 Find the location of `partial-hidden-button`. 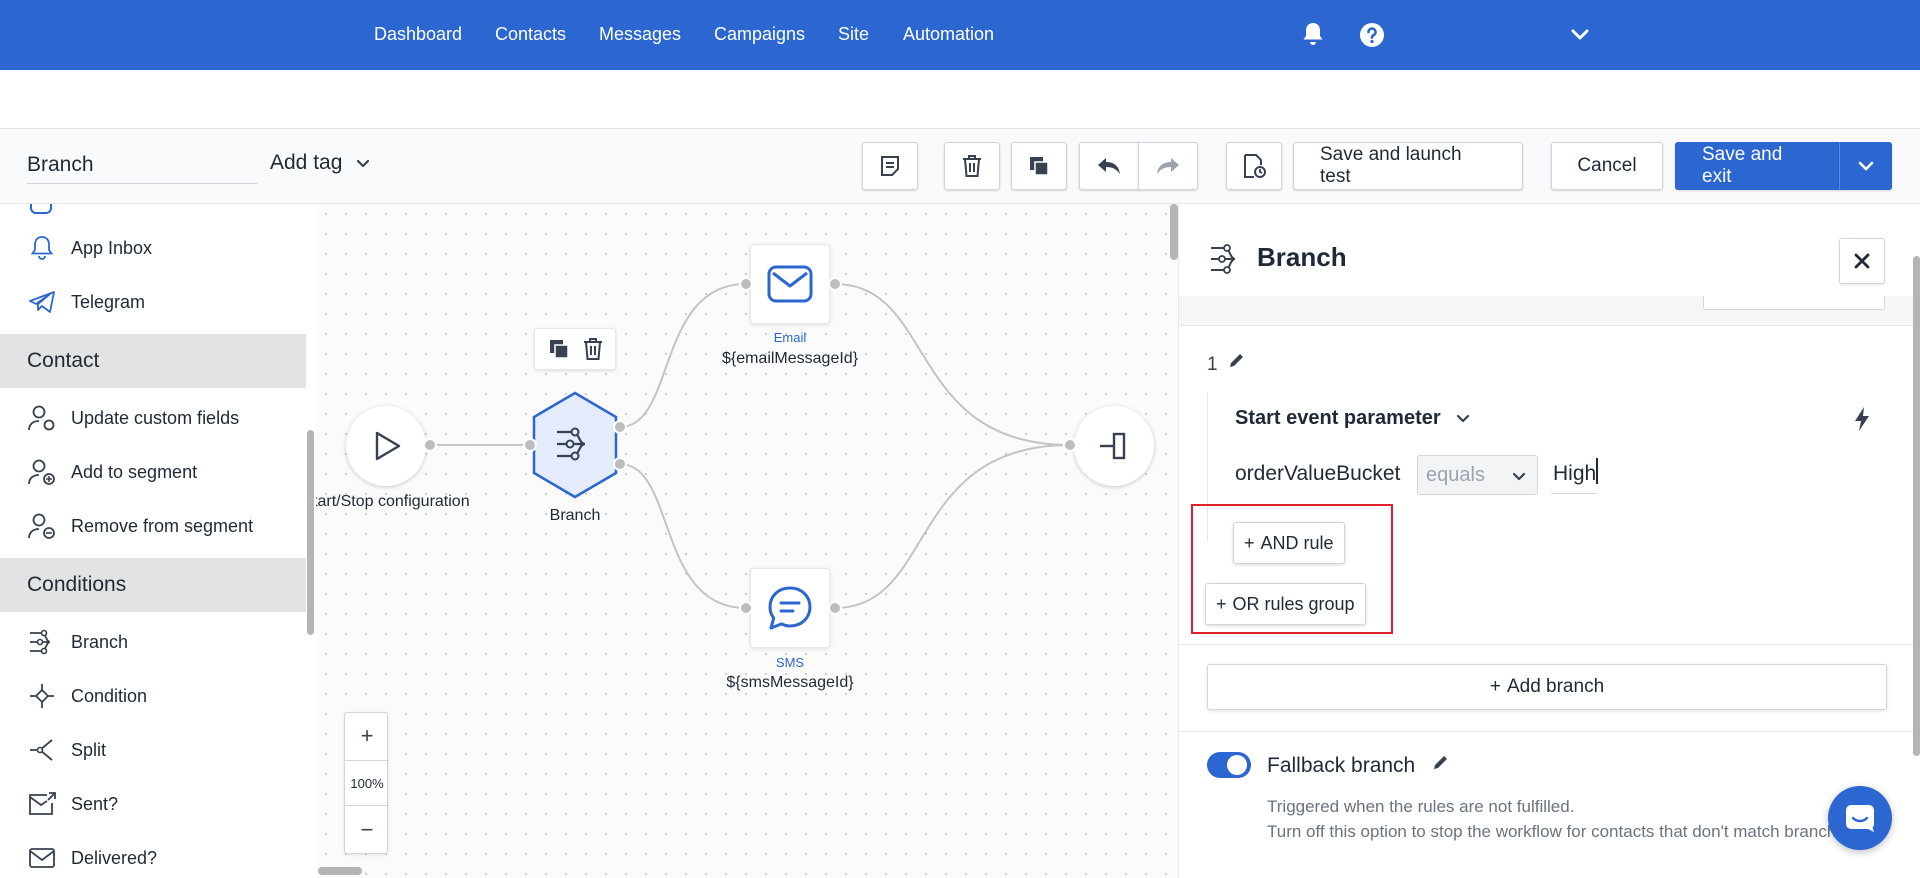

partial-hidden-button is located at coordinates (1794, 303).